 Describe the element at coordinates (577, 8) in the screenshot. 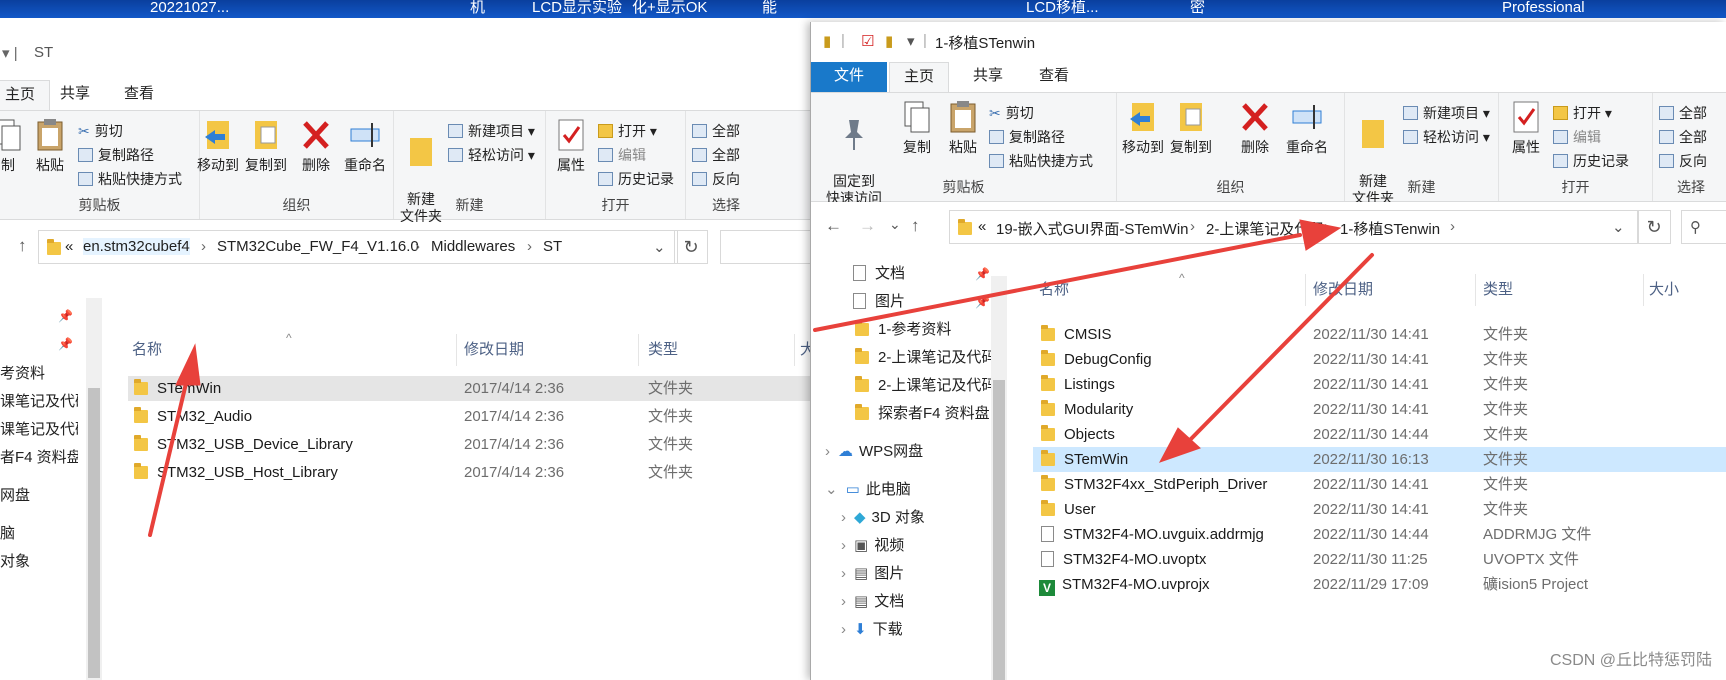

I see `taskbar-item: LCD显示实验` at that location.